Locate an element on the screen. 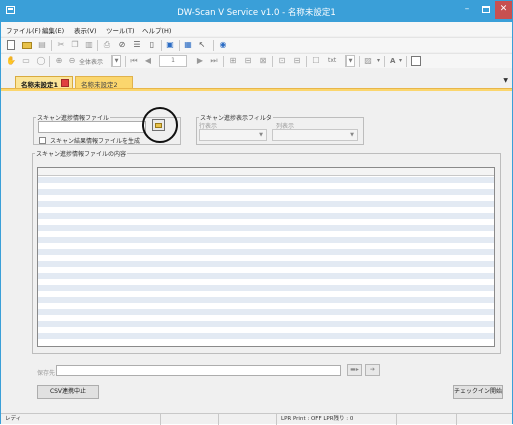 The width and height of the screenshot is (513, 425). print-icon: ⎙ is located at coordinates (107, 45).